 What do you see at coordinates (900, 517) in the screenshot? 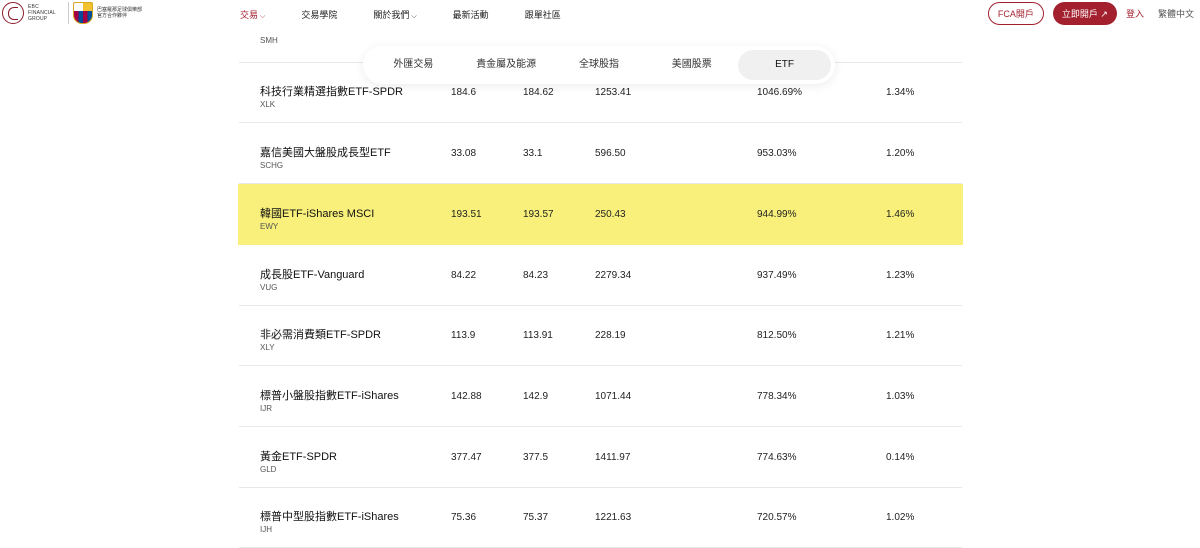
I see `cell-value: 1.02%` at bounding box center [900, 517].